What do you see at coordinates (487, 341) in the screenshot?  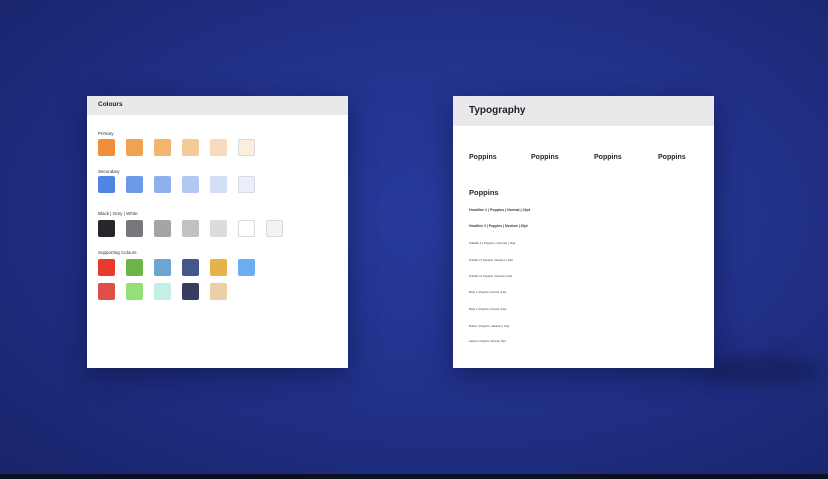 I see `type-line-caption: Caption | Poppins | Normal | 10pt` at bounding box center [487, 341].